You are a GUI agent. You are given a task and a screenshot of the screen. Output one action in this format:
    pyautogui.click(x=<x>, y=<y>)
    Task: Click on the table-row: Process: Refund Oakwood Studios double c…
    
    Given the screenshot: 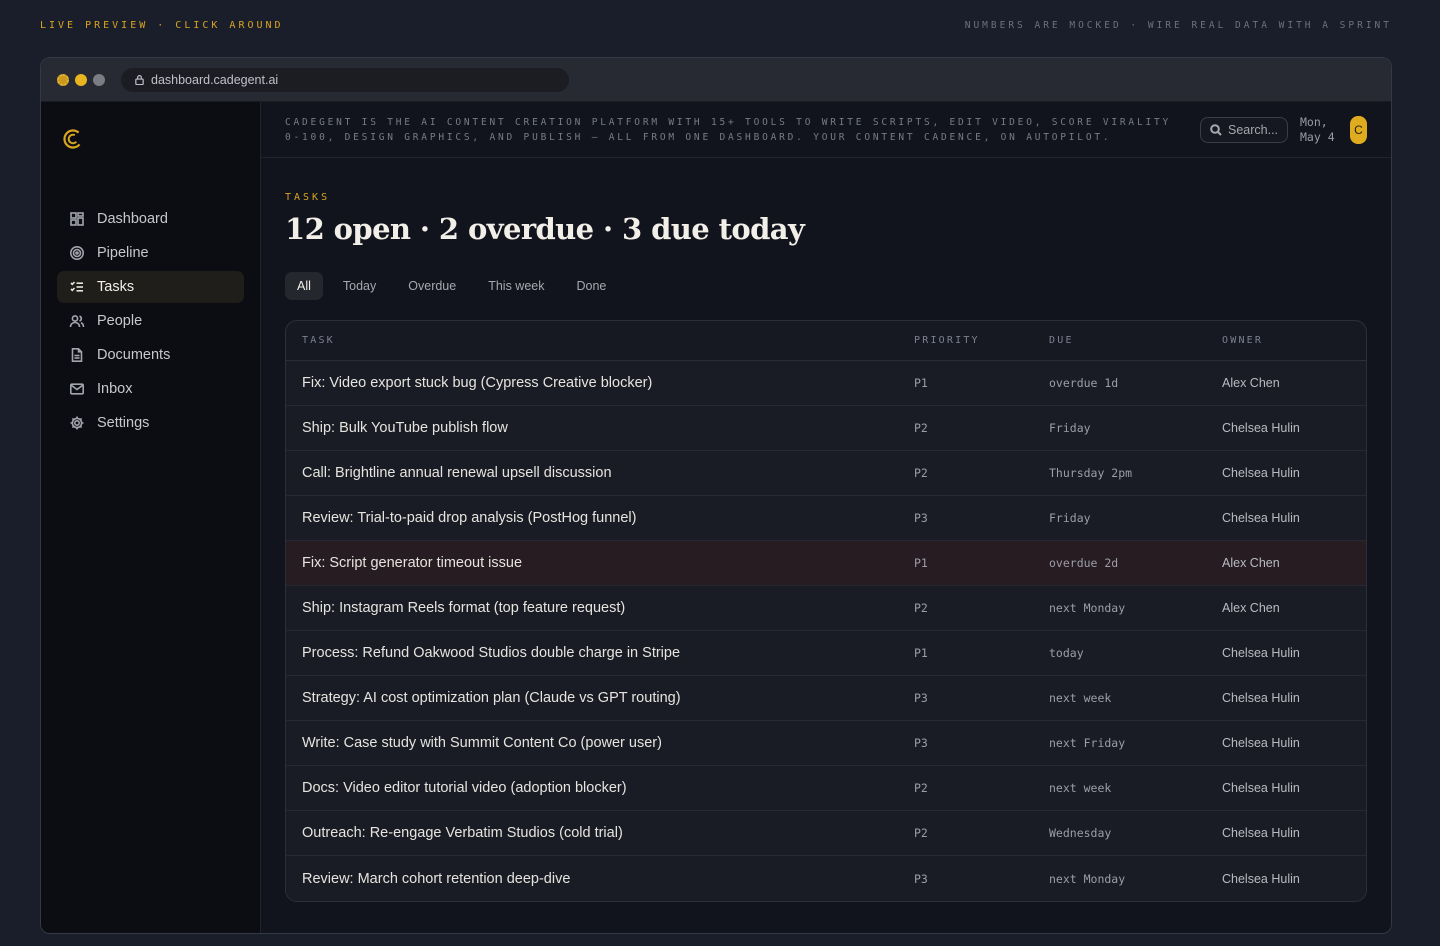 What is the action you would take?
    pyautogui.click(x=826, y=653)
    